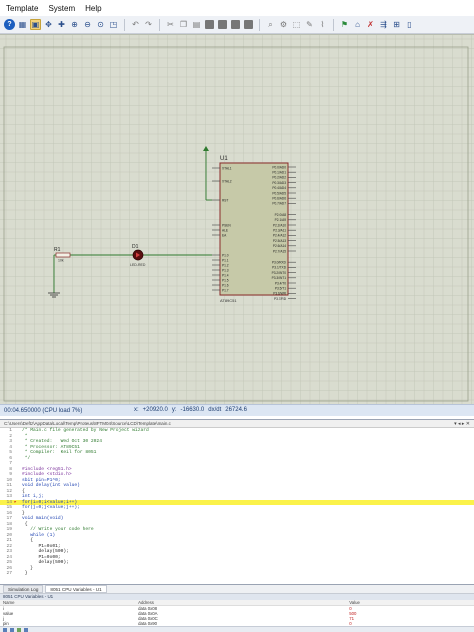  I want to click on menu-help: Help, so click(93, 8).